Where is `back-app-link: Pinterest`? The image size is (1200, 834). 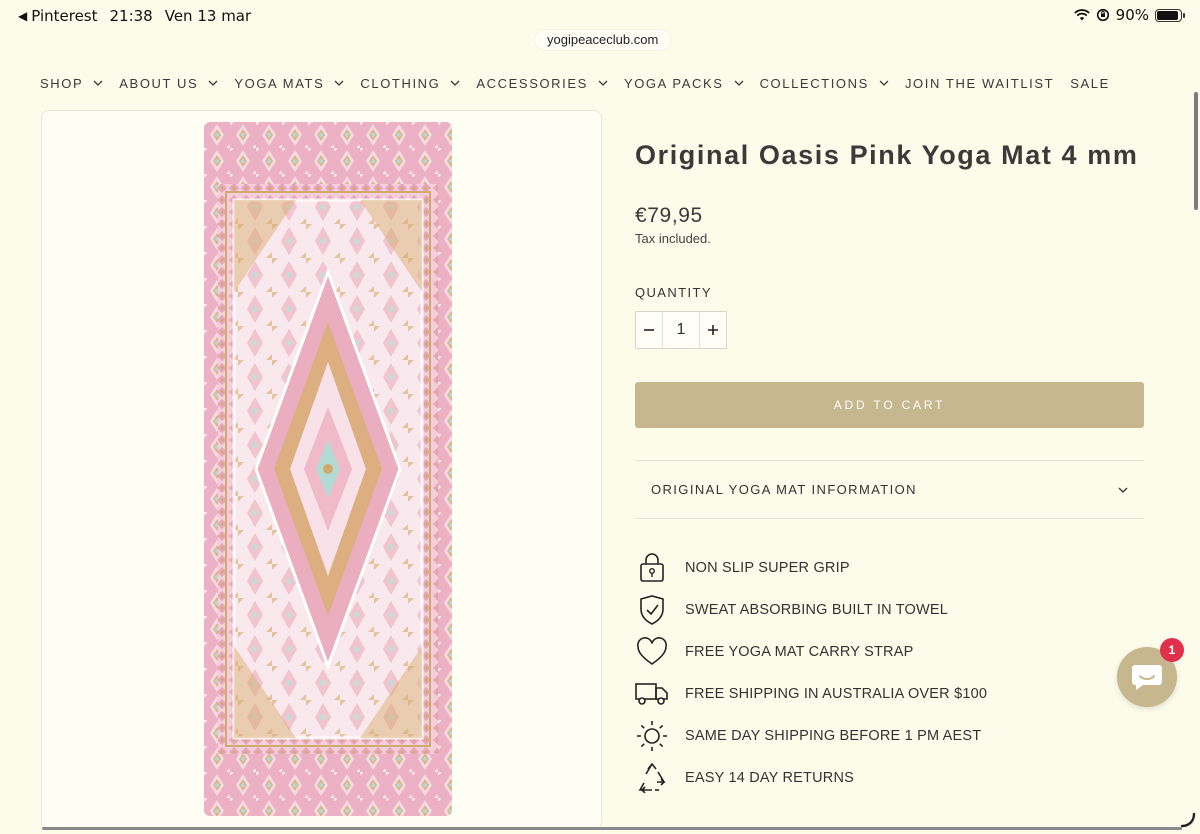 back-app-link: Pinterest is located at coordinates (64, 16).